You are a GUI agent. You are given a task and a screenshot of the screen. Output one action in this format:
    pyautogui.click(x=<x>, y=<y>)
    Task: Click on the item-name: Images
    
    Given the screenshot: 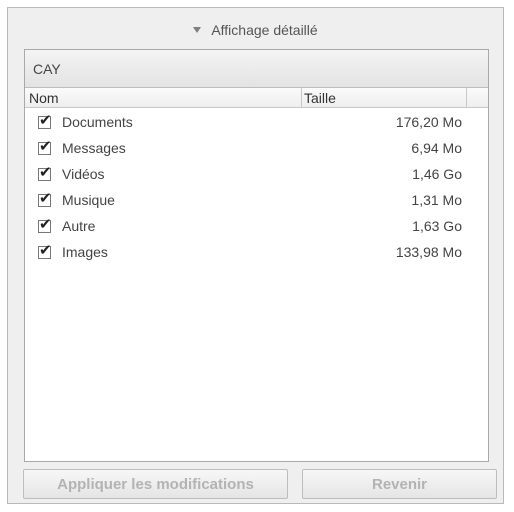 What is the action you would take?
    pyautogui.click(x=85, y=252)
    